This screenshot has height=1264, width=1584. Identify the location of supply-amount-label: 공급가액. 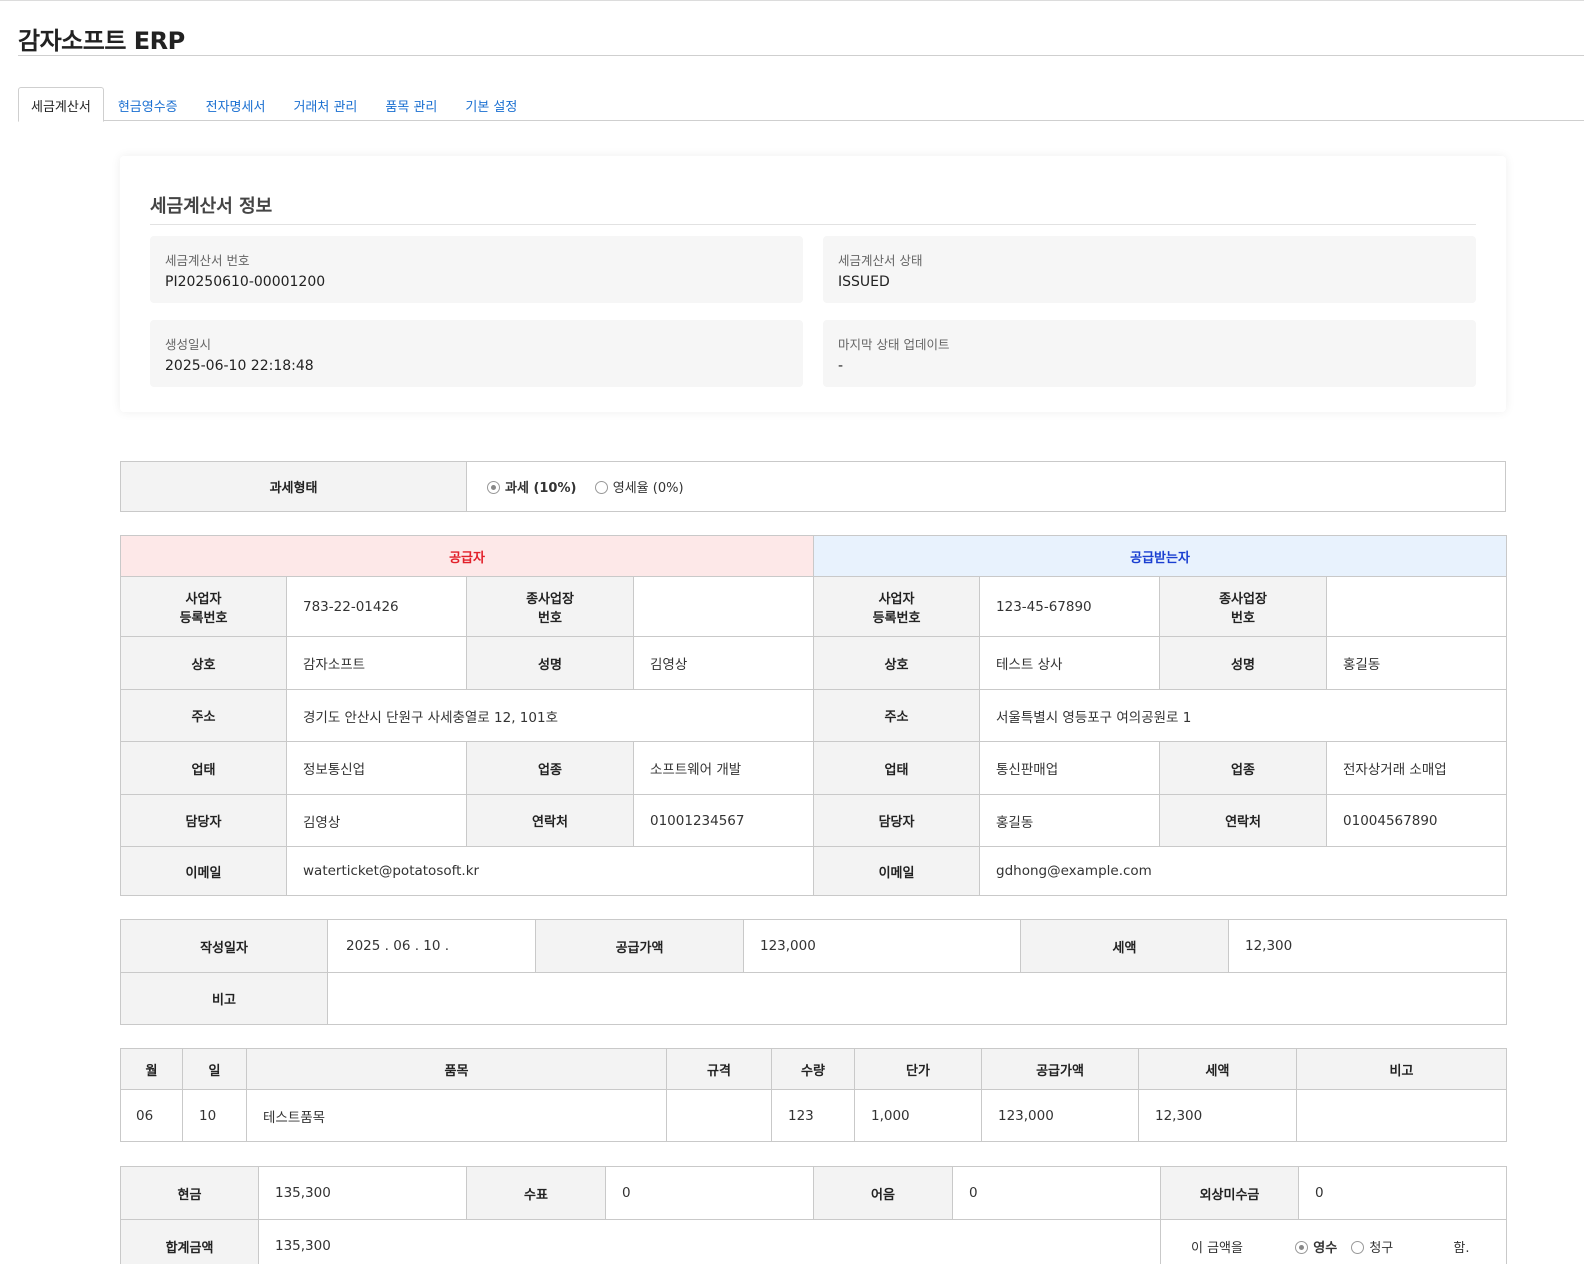
(639, 946).